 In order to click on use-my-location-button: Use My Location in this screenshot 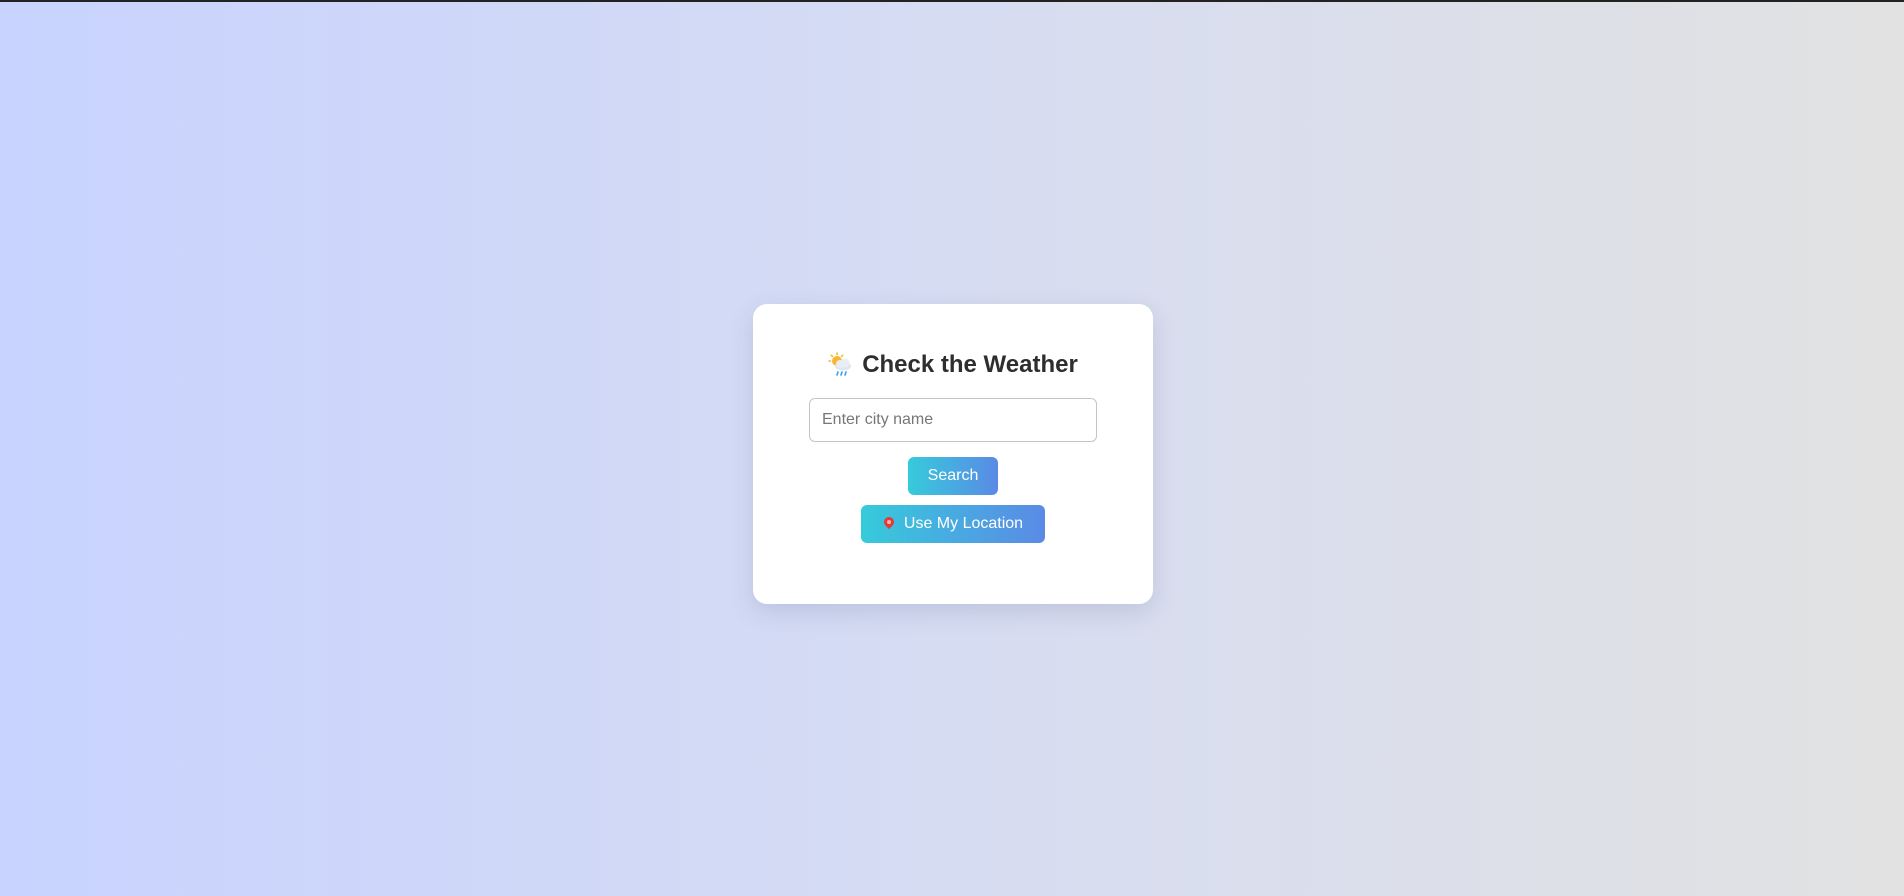, I will do `click(953, 524)`.